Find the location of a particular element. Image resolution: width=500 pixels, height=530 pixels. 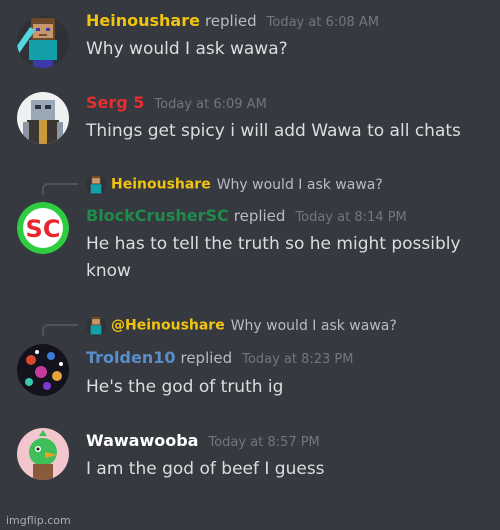

author-name: BlockCrusherSC is located at coordinates (157, 215).